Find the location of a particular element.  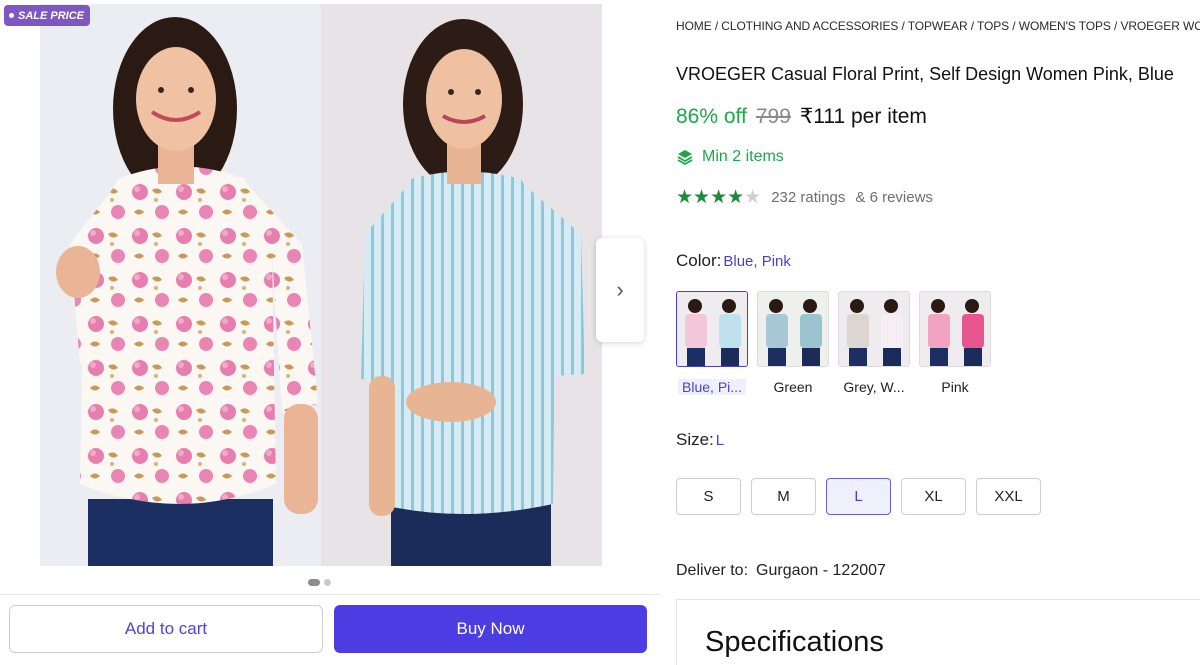

color-value: Blue, Pink is located at coordinates (757, 261).